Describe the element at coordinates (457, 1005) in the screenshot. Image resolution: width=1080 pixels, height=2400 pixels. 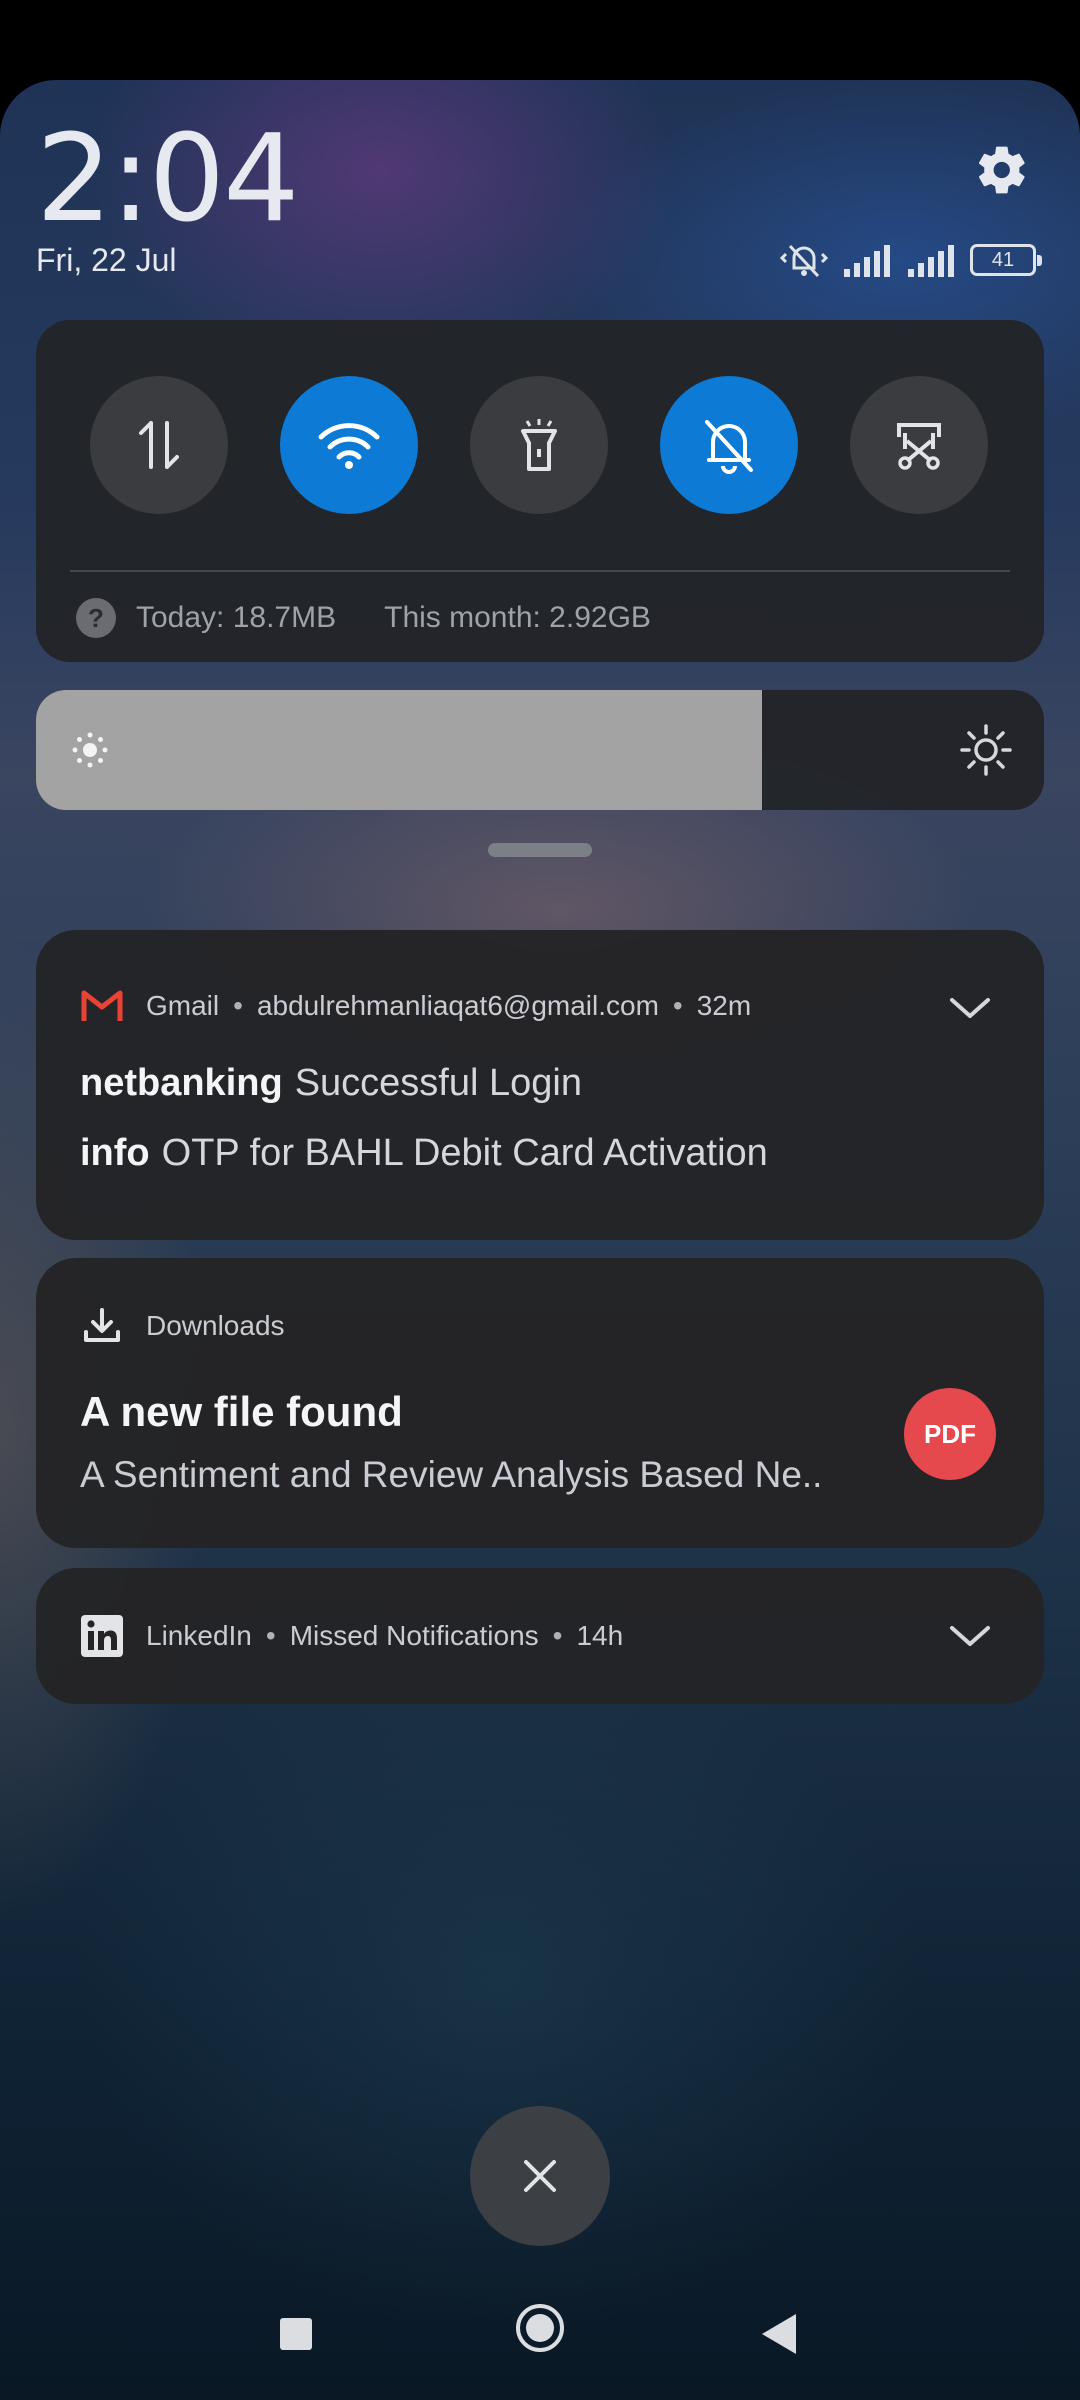
I see `account-email: abdulrehmanliaqat6@gmail.com` at that location.